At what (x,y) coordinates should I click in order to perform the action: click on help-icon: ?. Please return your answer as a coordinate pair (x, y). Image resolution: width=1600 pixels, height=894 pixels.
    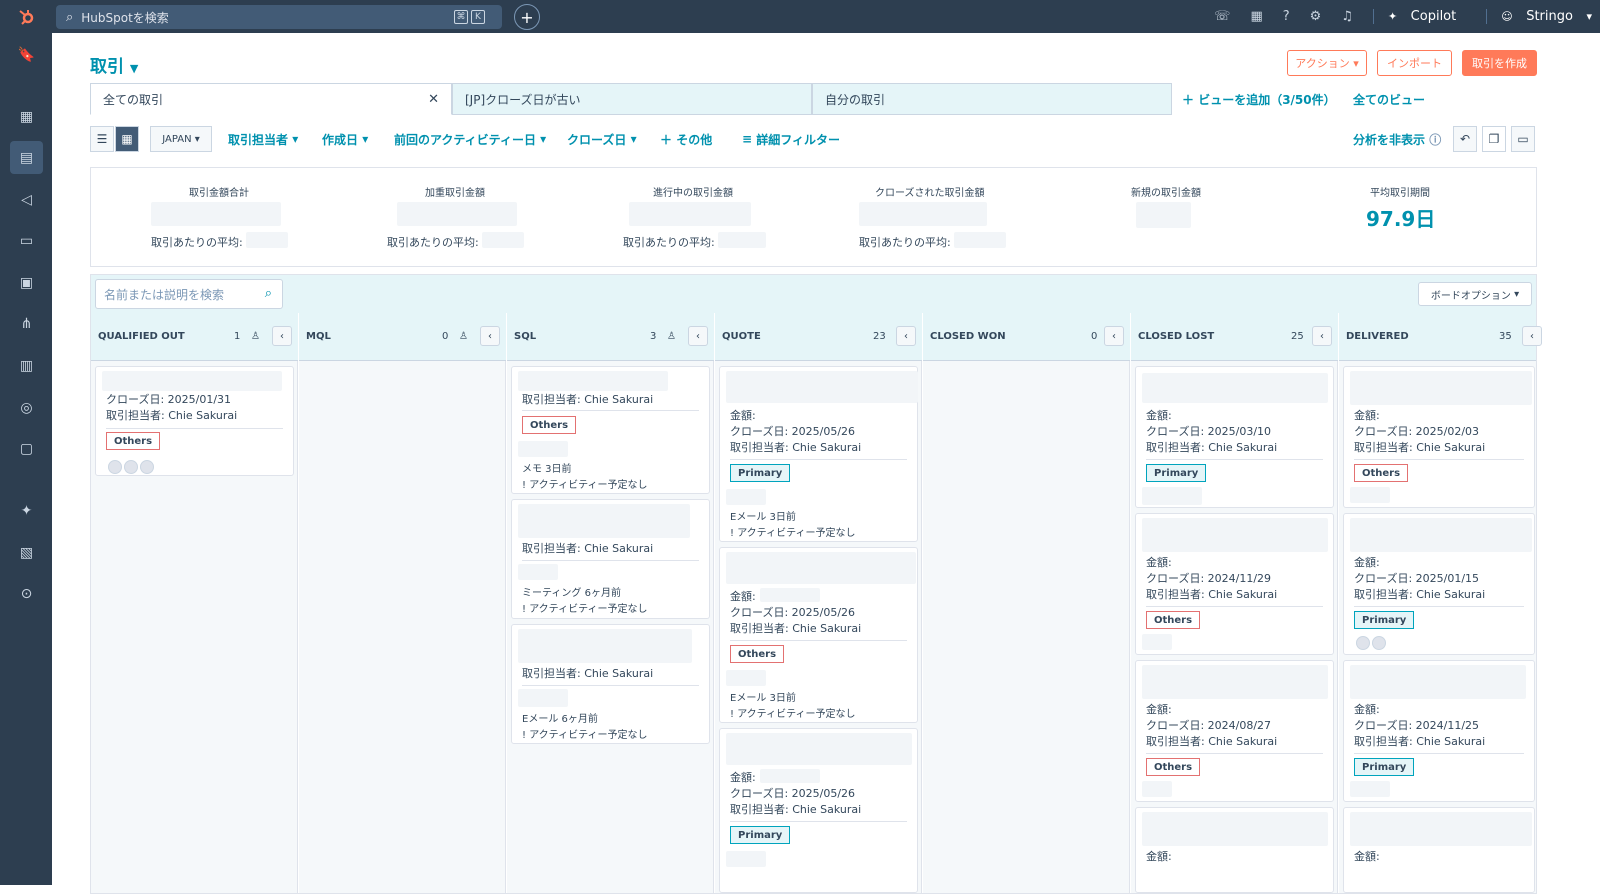
    Looking at the image, I should click on (1286, 16).